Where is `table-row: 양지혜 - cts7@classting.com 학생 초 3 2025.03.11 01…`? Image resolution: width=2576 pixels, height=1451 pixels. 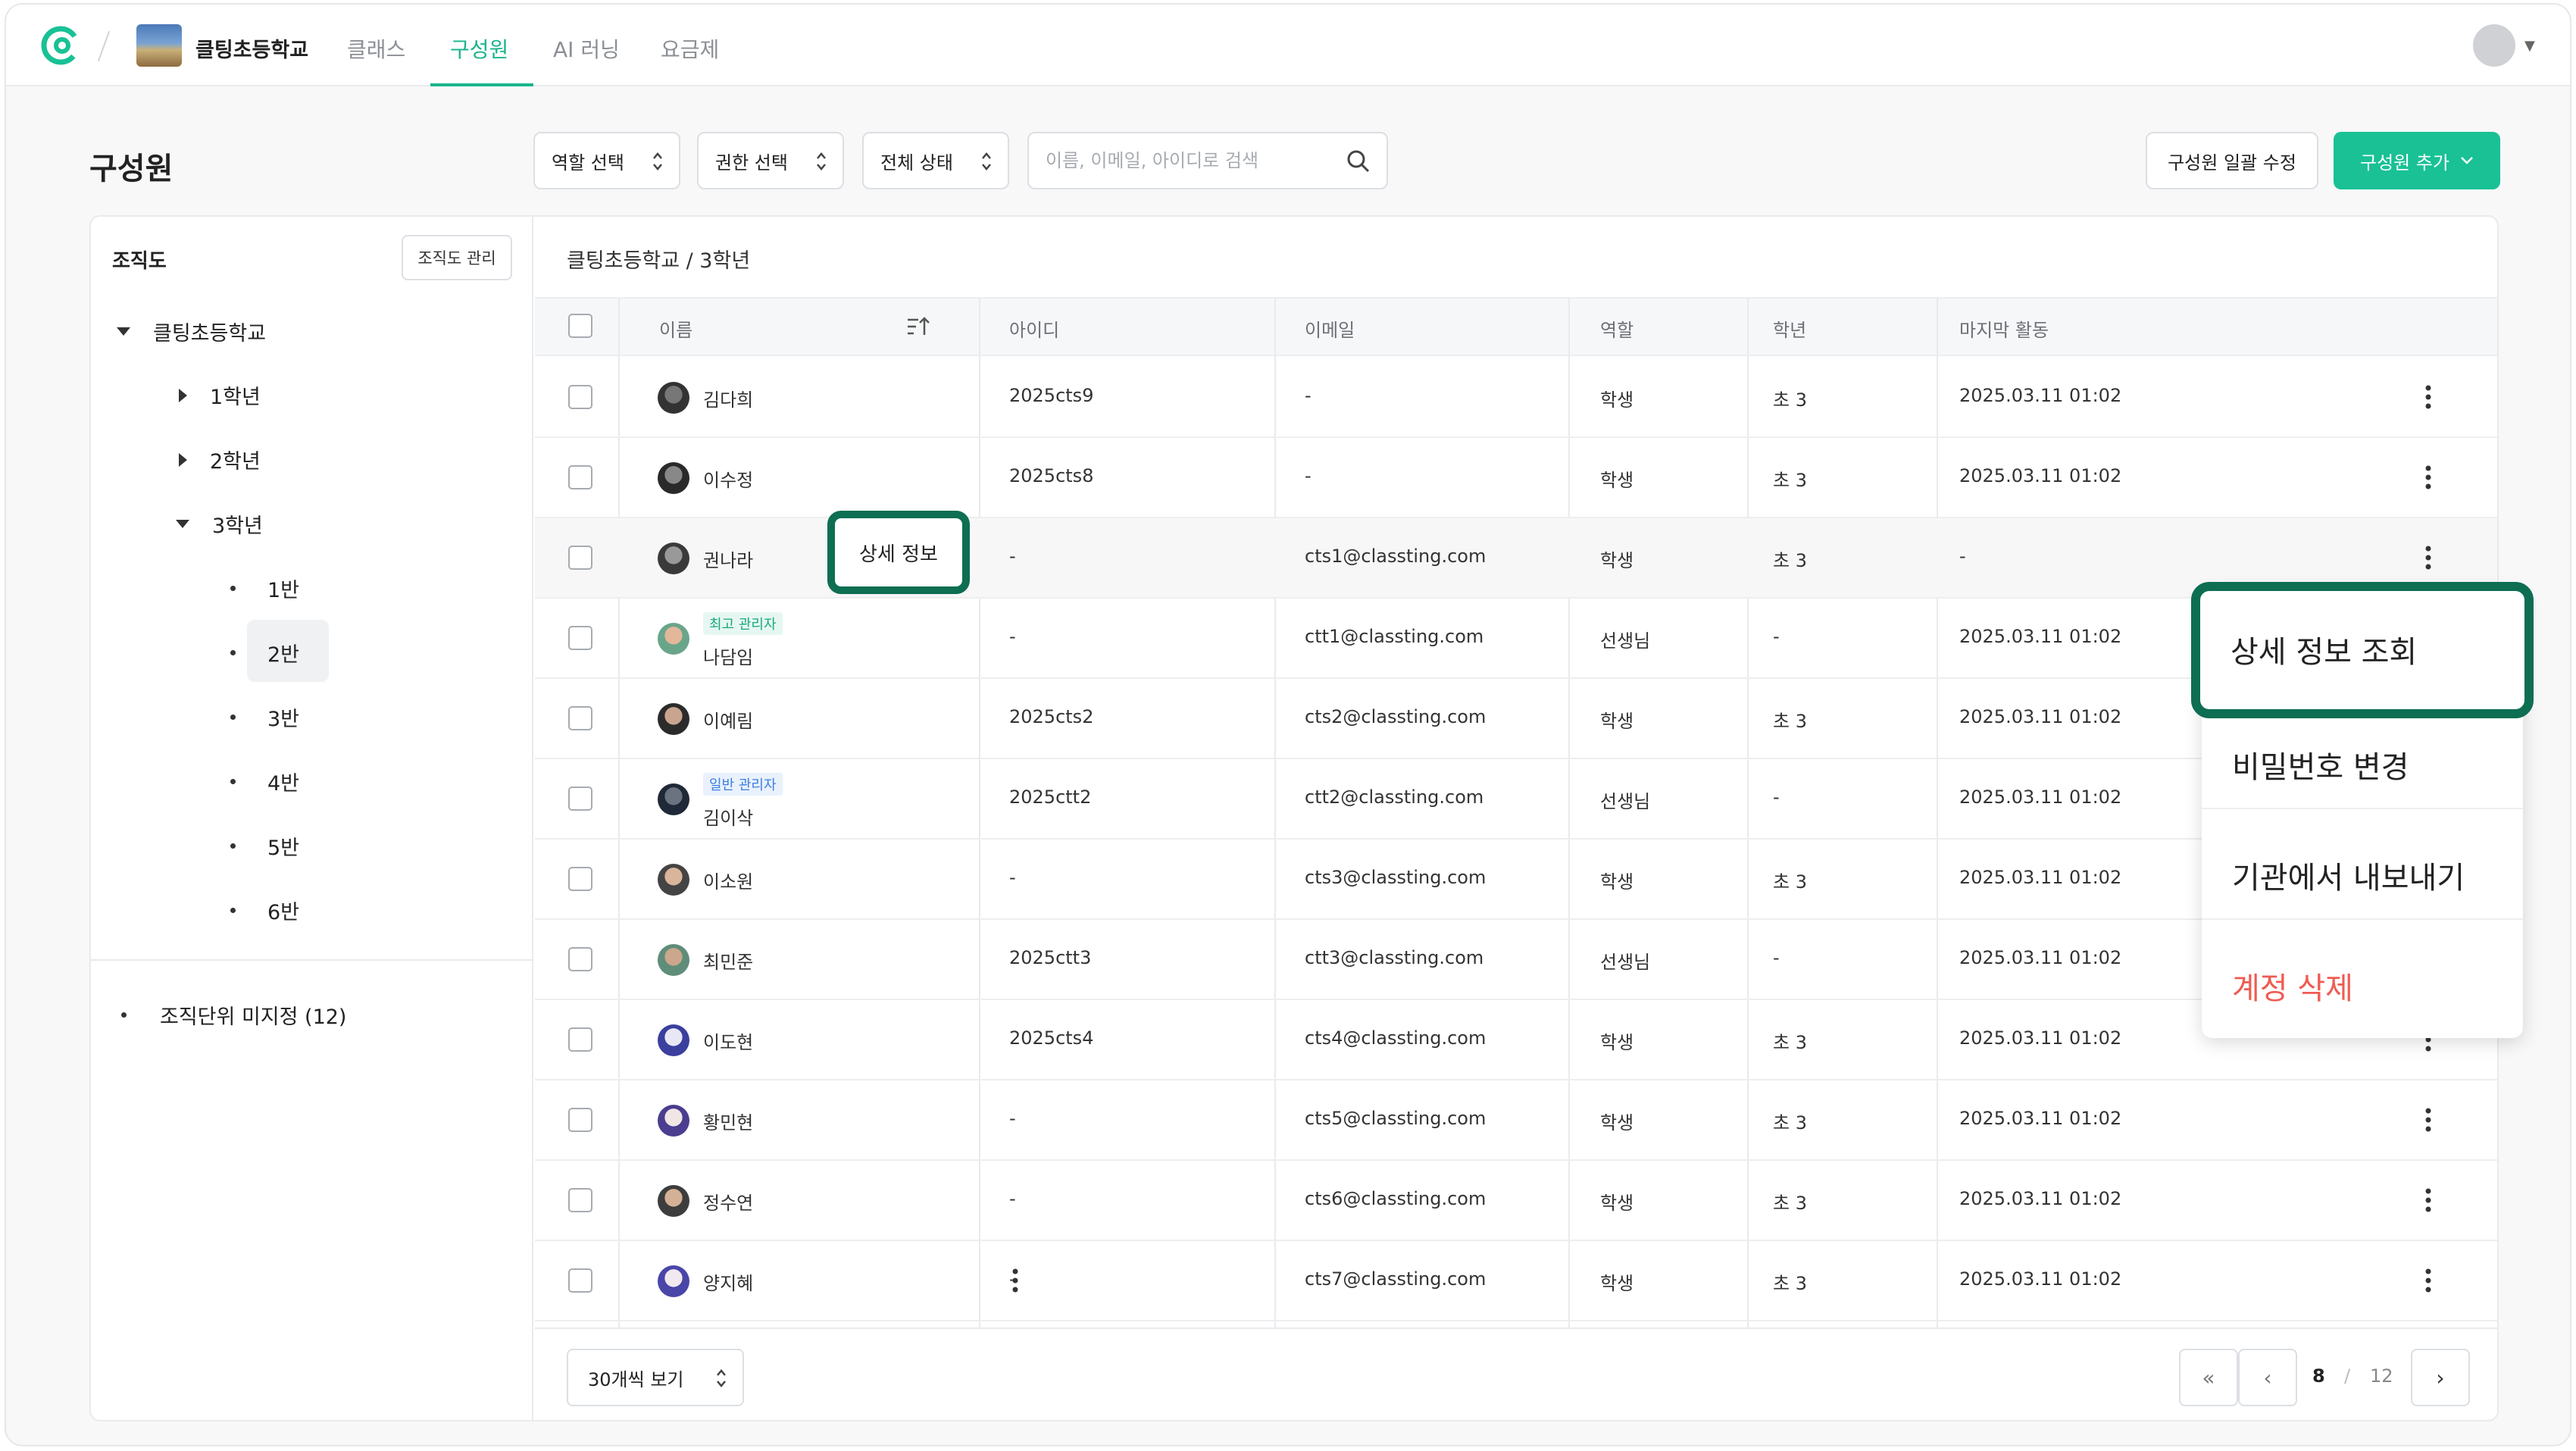 table-row: 양지혜 - cts7@classting.com 학생 초 3 2025.03.11 01… is located at coordinates (1516, 1281).